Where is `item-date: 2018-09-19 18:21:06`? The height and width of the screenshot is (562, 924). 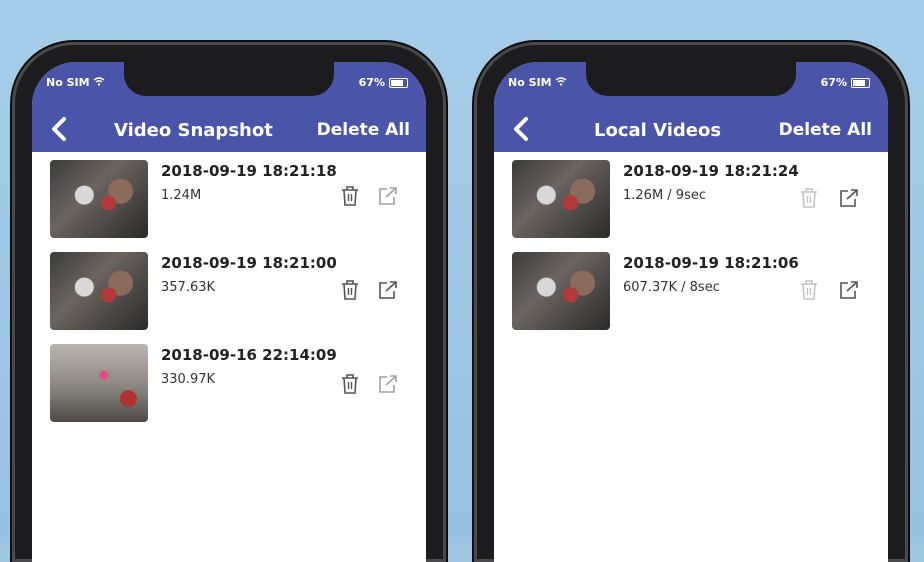 item-date: 2018-09-19 18:21:06 is located at coordinates (711, 263).